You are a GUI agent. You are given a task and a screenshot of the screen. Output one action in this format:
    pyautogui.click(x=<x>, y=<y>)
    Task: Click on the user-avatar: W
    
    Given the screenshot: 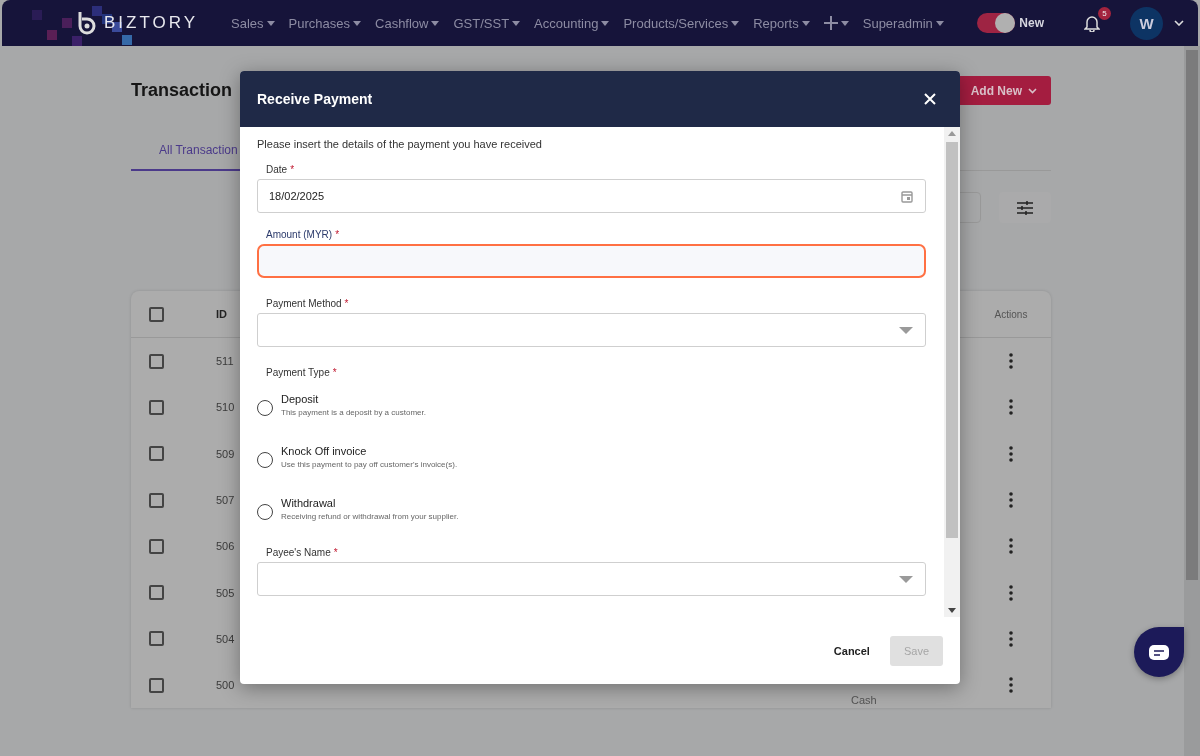 What is the action you would take?
    pyautogui.click(x=1146, y=23)
    